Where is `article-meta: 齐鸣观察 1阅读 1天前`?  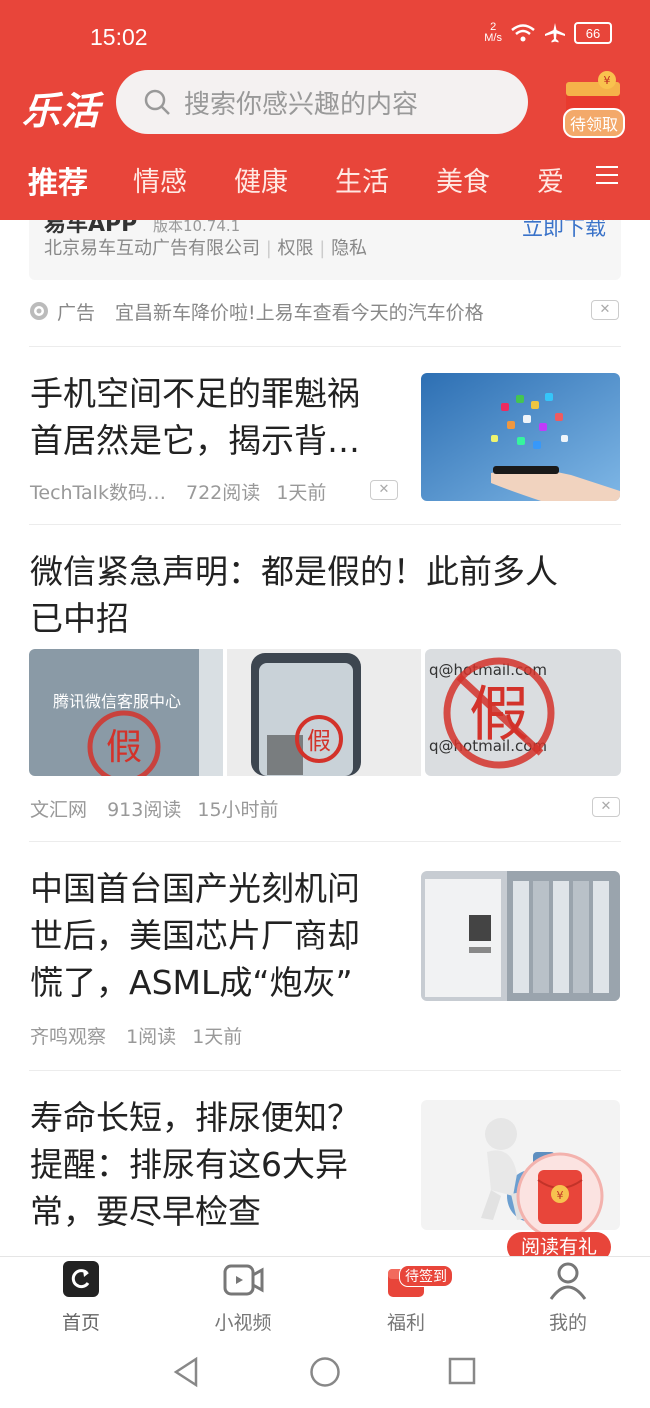 article-meta: 齐鸣观察 1阅读 1天前 is located at coordinates (136, 1035).